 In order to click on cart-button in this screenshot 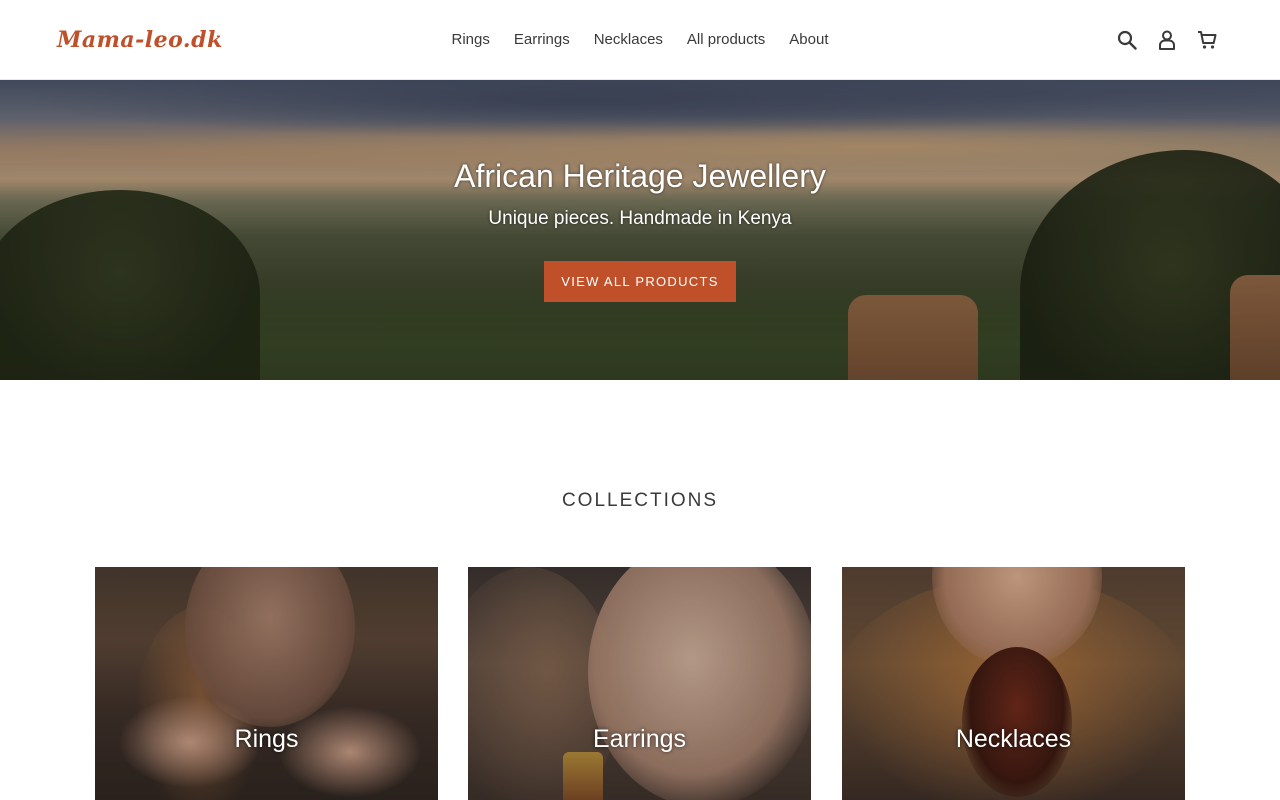, I will do `click(1207, 40)`.